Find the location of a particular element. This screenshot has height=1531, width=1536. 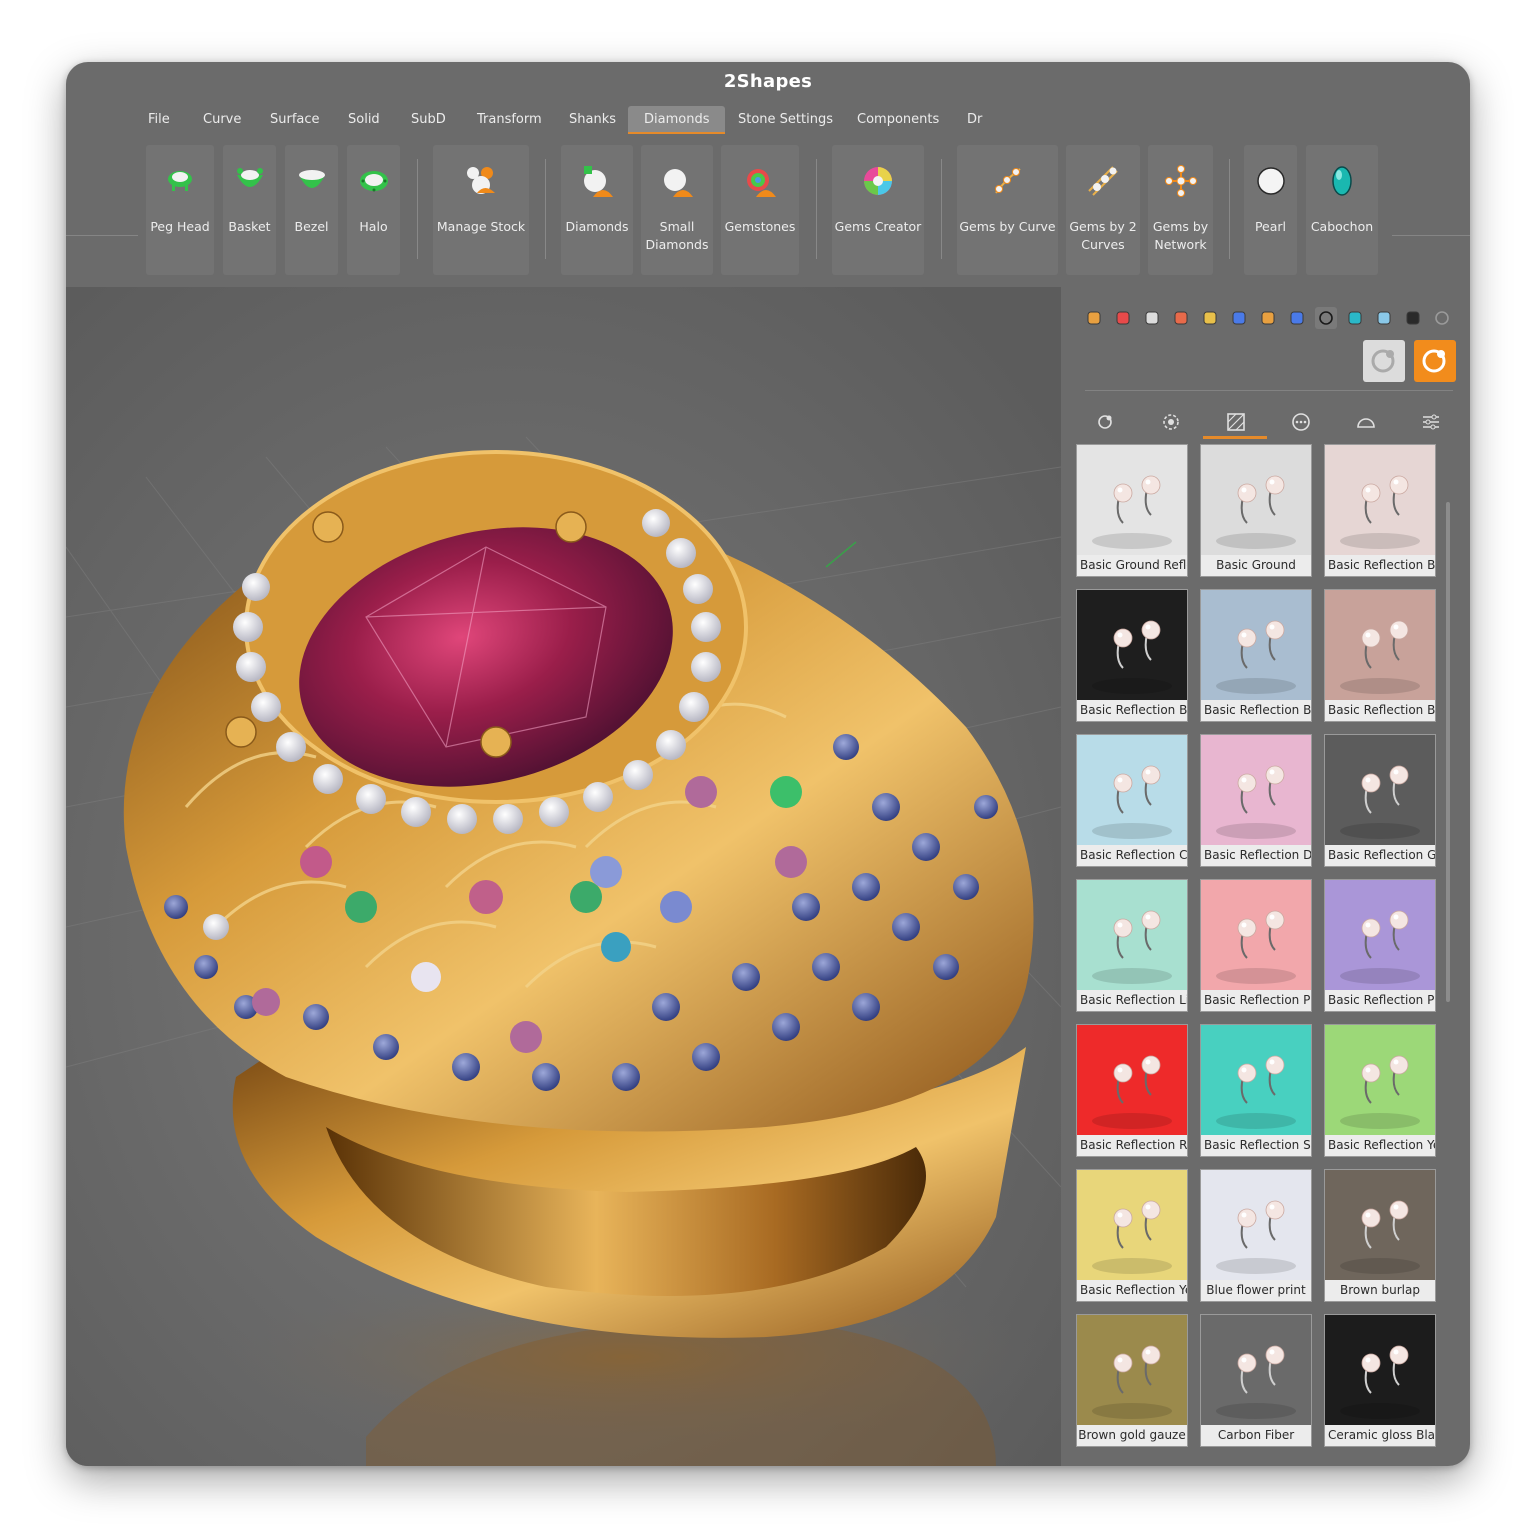

environment-thumbnail: Basic Reflection Lig is located at coordinates (1132, 945).